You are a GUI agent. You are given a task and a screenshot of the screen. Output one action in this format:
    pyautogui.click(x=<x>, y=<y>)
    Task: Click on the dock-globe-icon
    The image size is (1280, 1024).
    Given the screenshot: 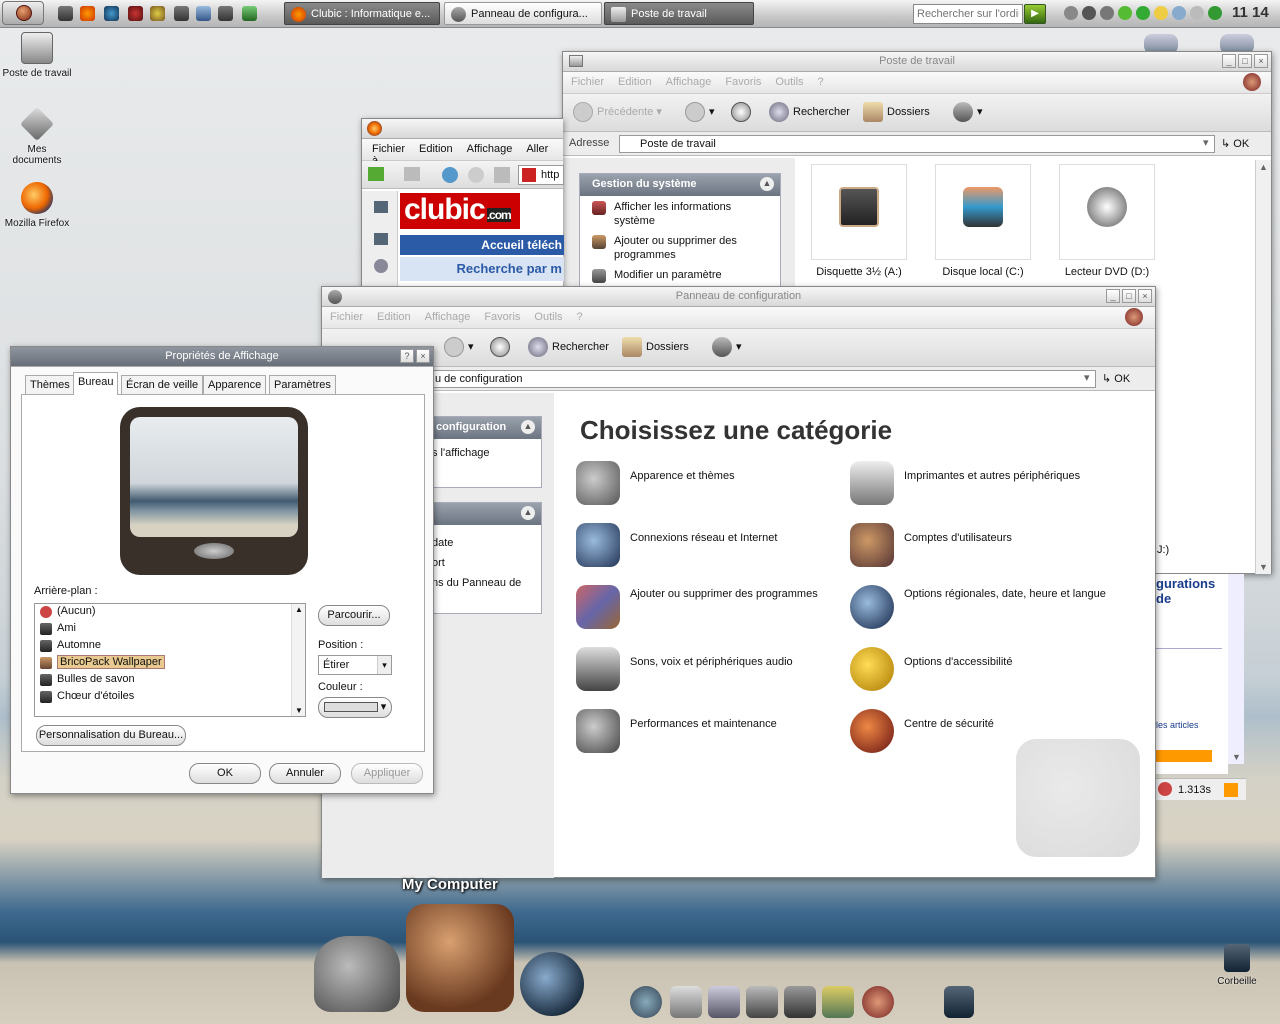 What is the action you would take?
    pyautogui.click(x=552, y=984)
    